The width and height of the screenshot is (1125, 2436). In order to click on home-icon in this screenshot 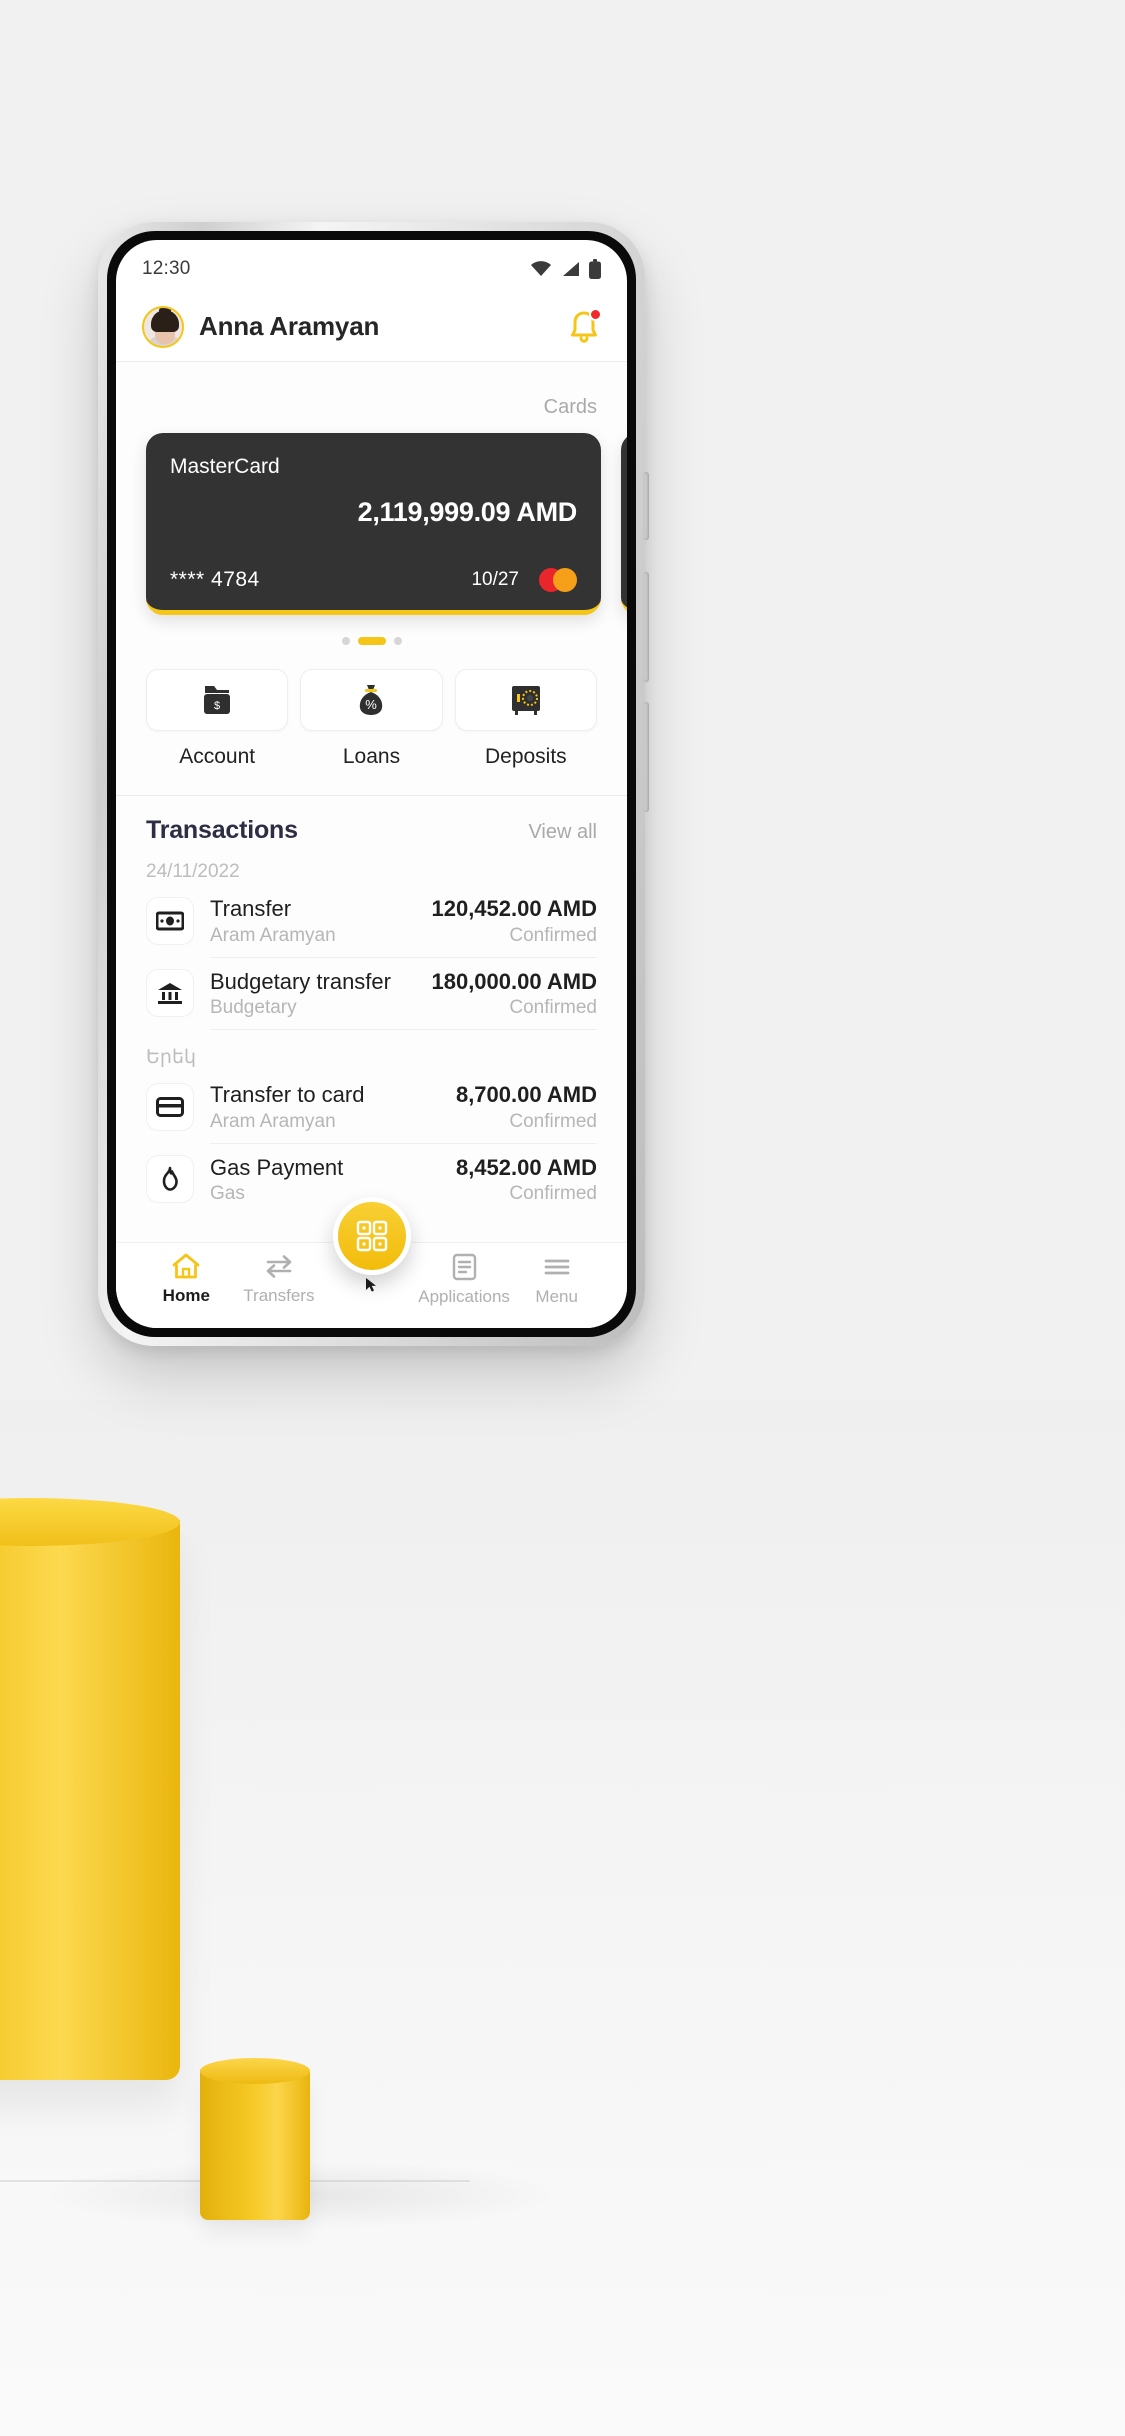, I will do `click(186, 1266)`.